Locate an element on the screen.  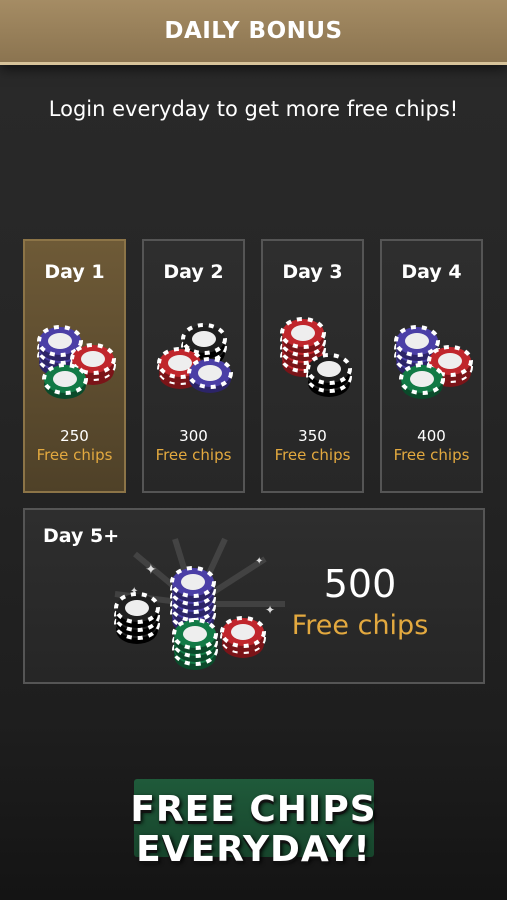
day-label: Day 3 is located at coordinates (312, 272).